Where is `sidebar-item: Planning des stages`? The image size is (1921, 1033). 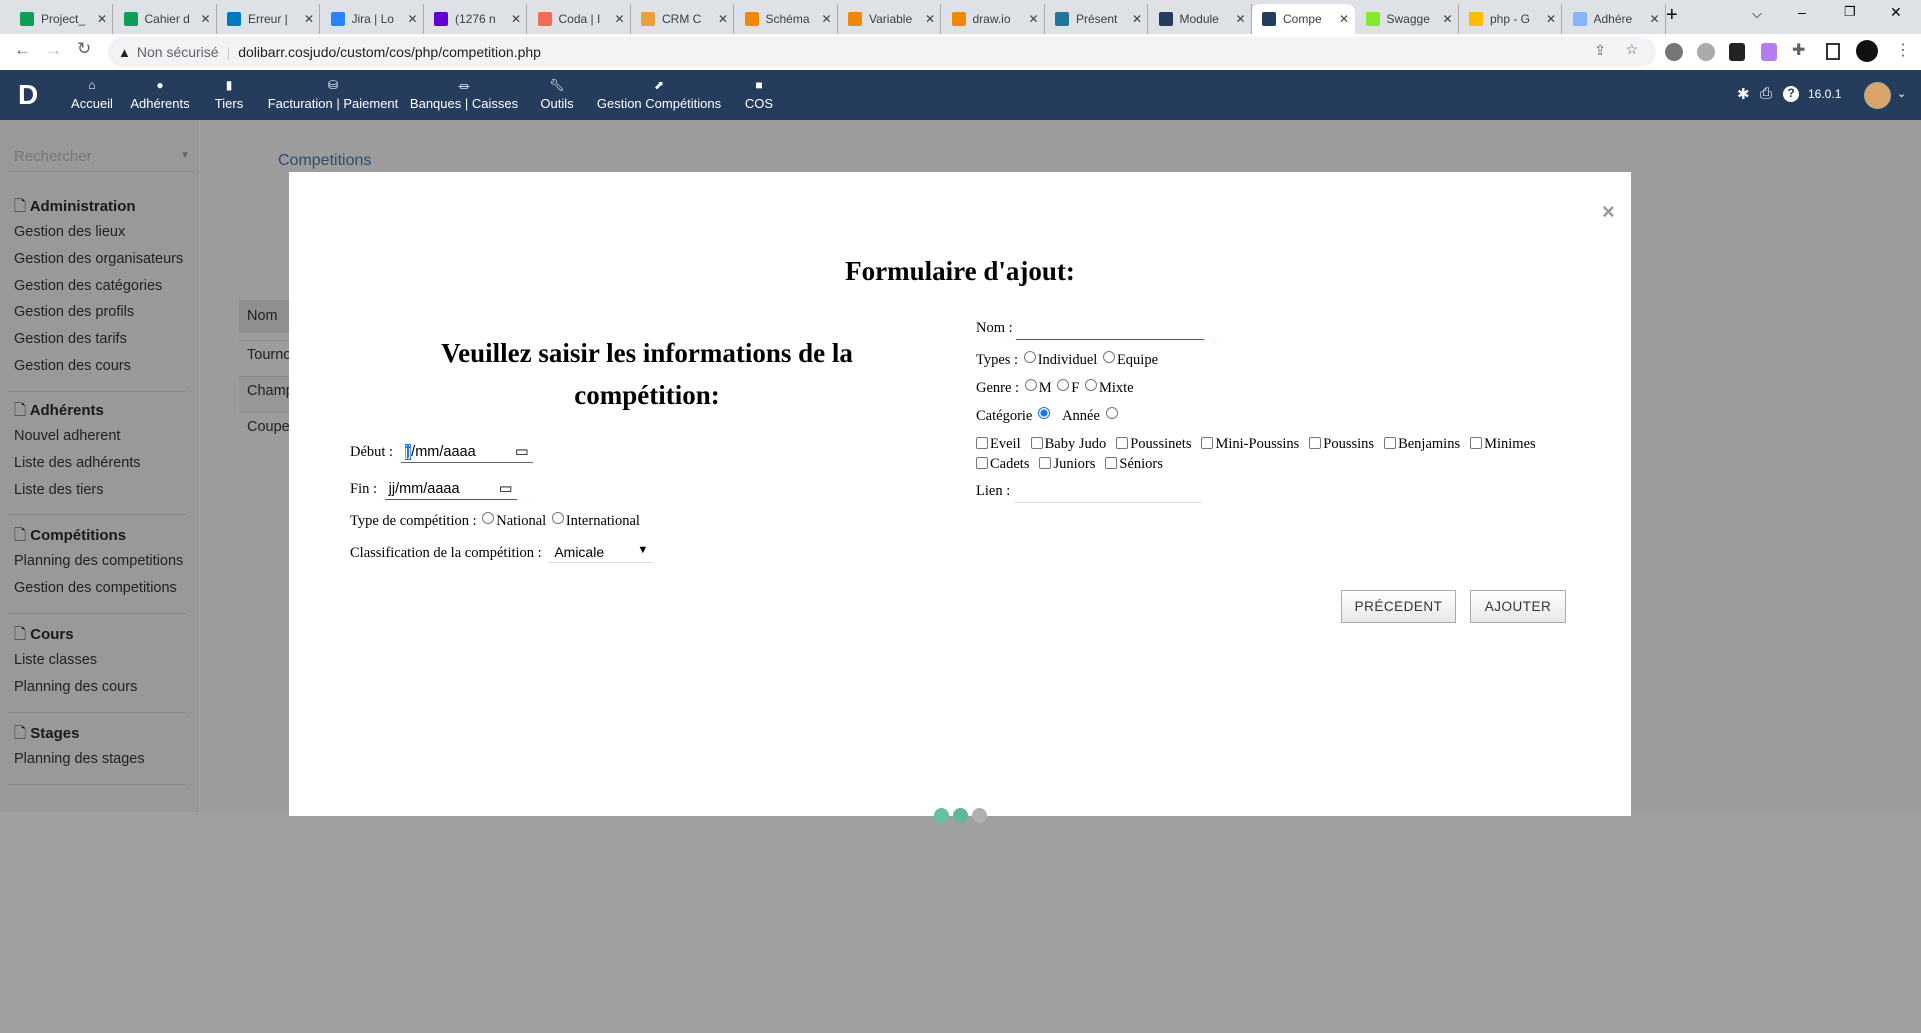 sidebar-item: Planning des stages is located at coordinates (79, 759).